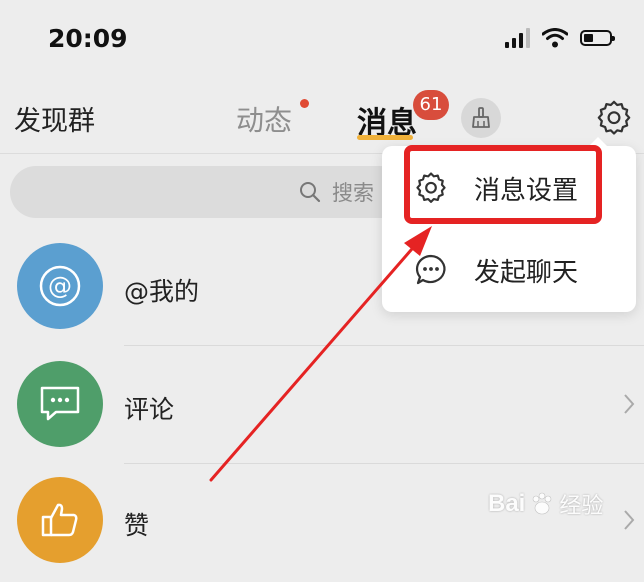 Image resolution: width=644 pixels, height=582 pixels. Describe the element at coordinates (597, 38) in the screenshot. I see `battery-icon` at that location.